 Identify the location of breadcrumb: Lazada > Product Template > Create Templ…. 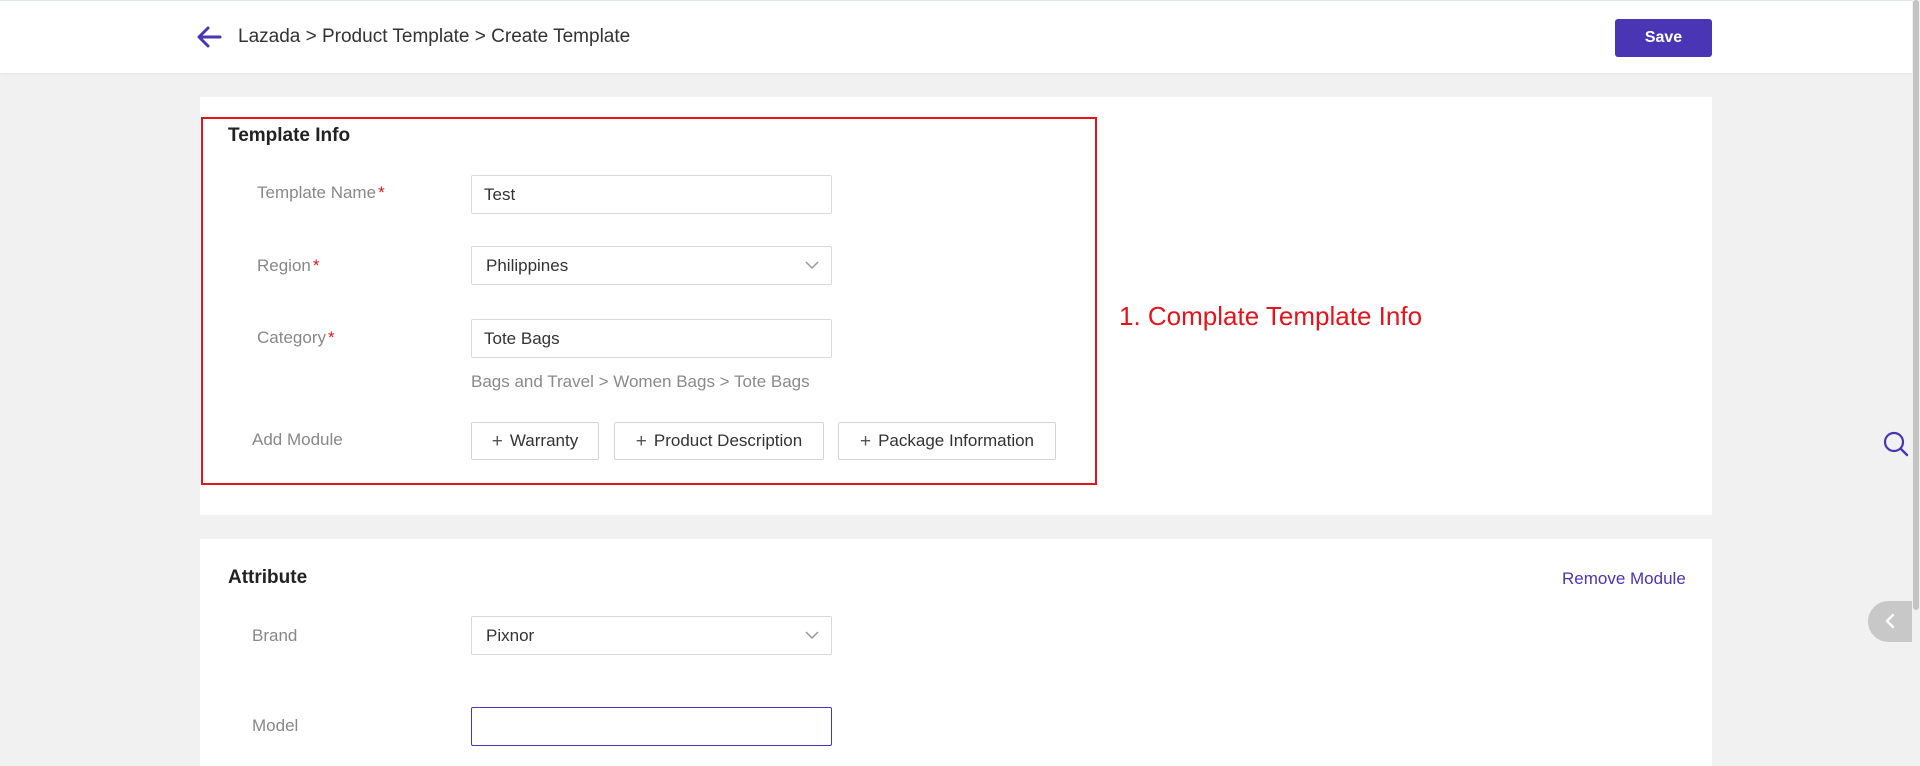
(434, 36).